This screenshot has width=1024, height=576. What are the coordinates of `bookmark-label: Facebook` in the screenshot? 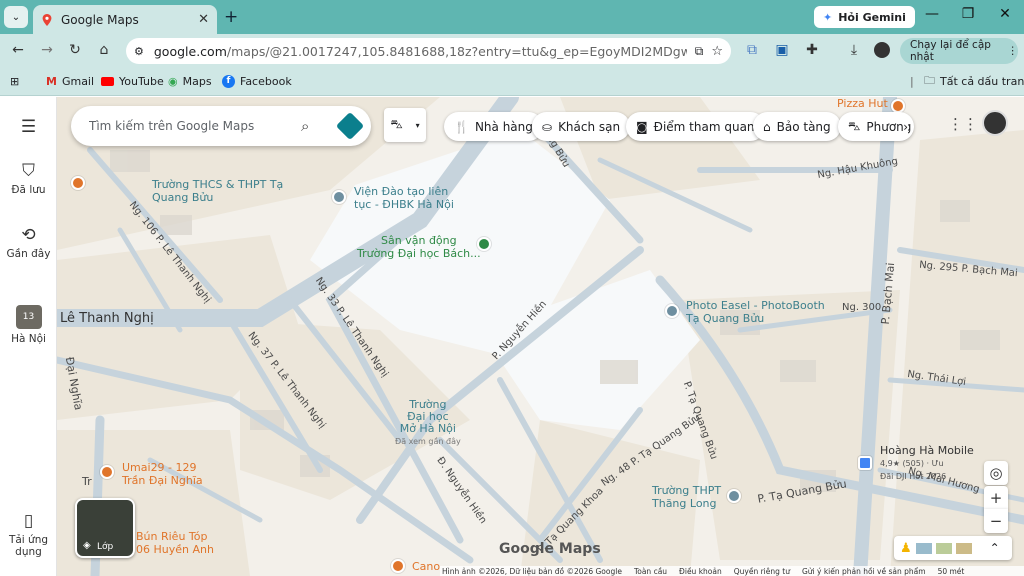 It's located at (266, 81).